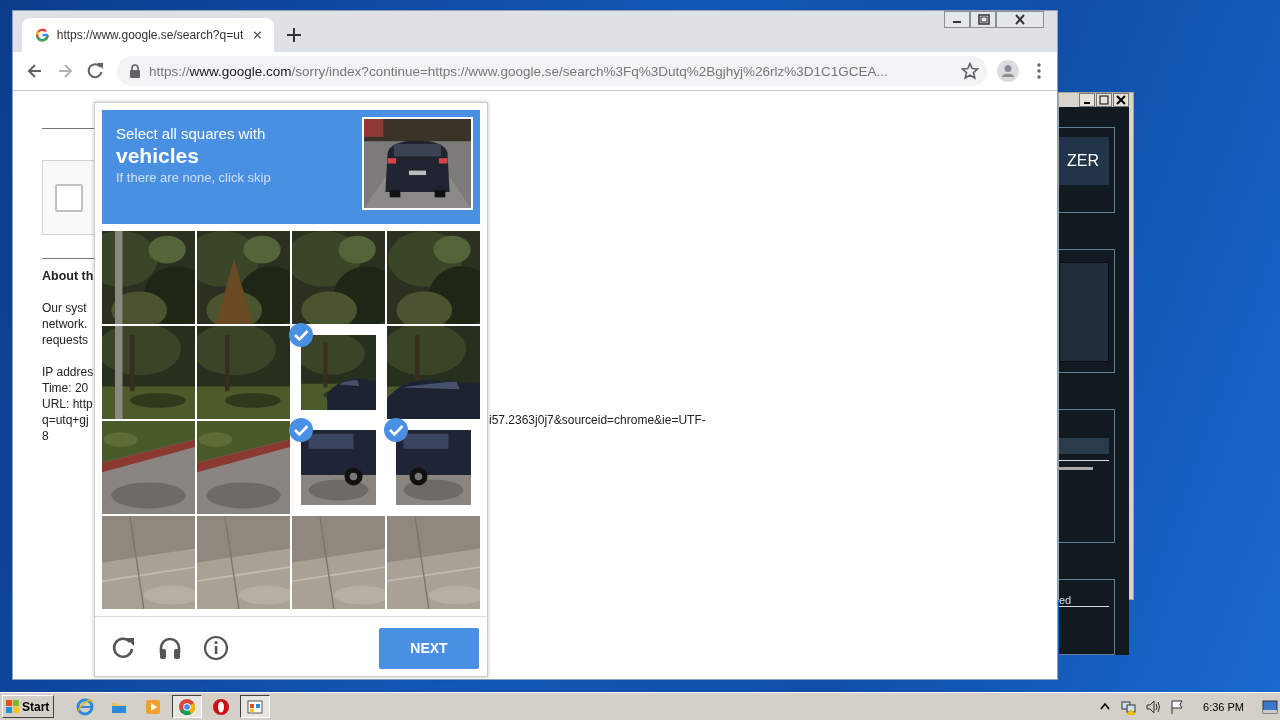 The image size is (1280, 720). What do you see at coordinates (970, 71) in the screenshot?
I see `star-icon` at bounding box center [970, 71].